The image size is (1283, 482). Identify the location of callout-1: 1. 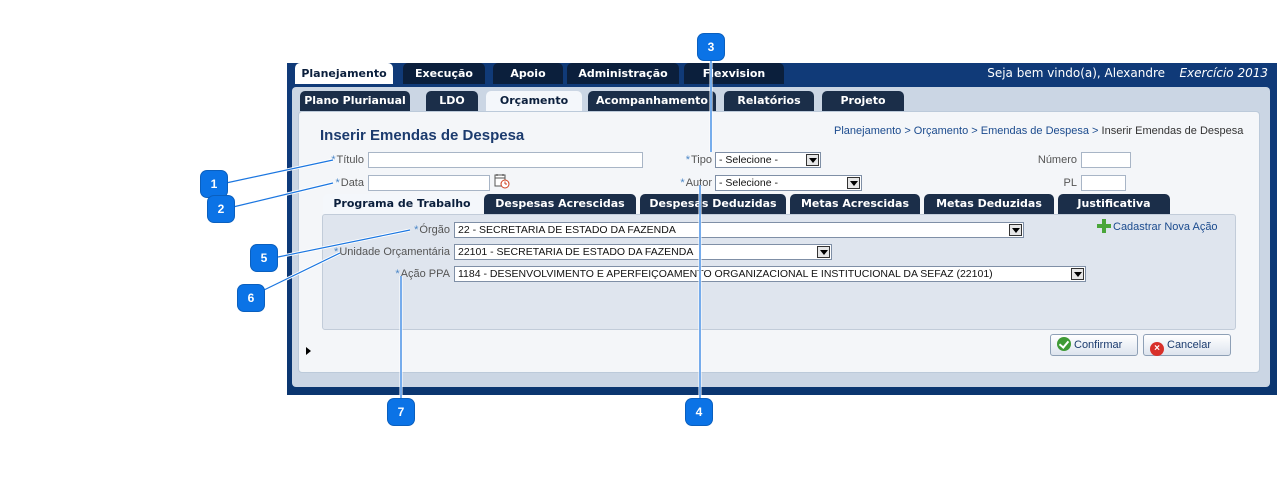
(214, 184).